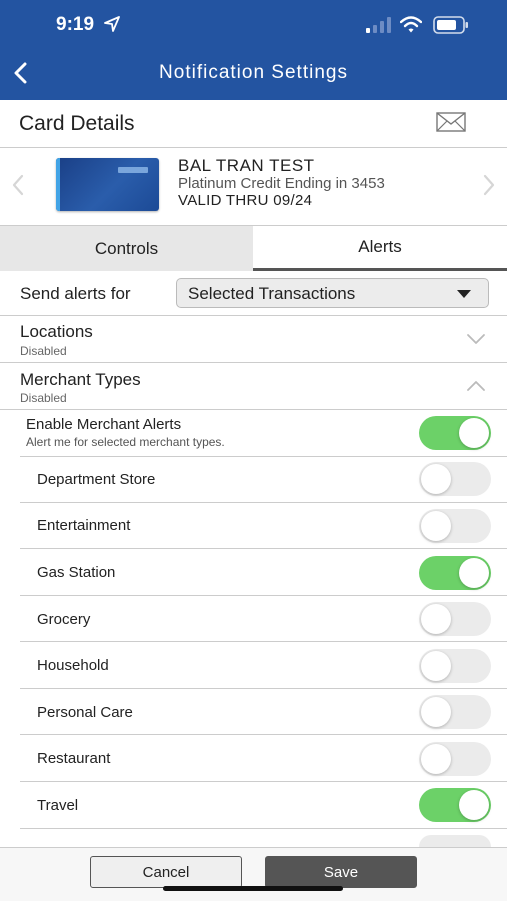  What do you see at coordinates (253, 888) in the screenshot?
I see `home-indicator` at bounding box center [253, 888].